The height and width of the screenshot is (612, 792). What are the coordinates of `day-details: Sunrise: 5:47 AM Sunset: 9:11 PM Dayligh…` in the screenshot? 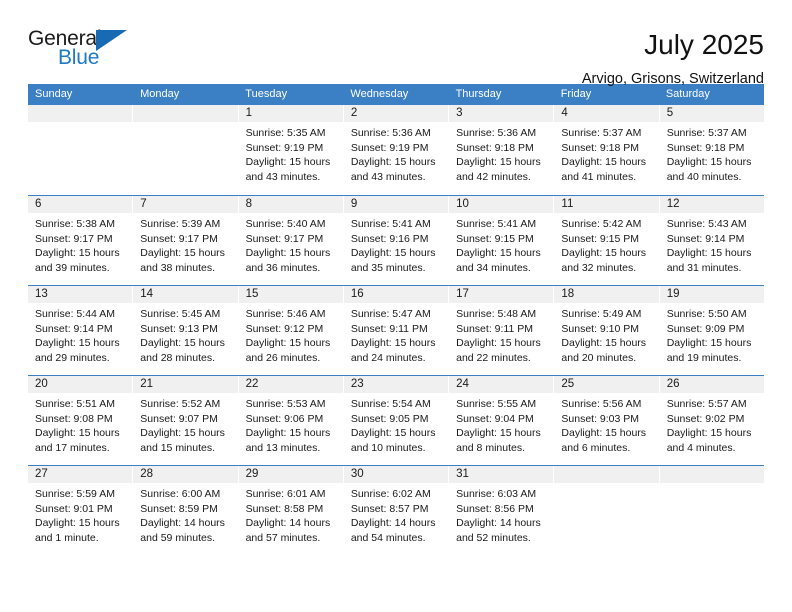 It's located at (396, 334).